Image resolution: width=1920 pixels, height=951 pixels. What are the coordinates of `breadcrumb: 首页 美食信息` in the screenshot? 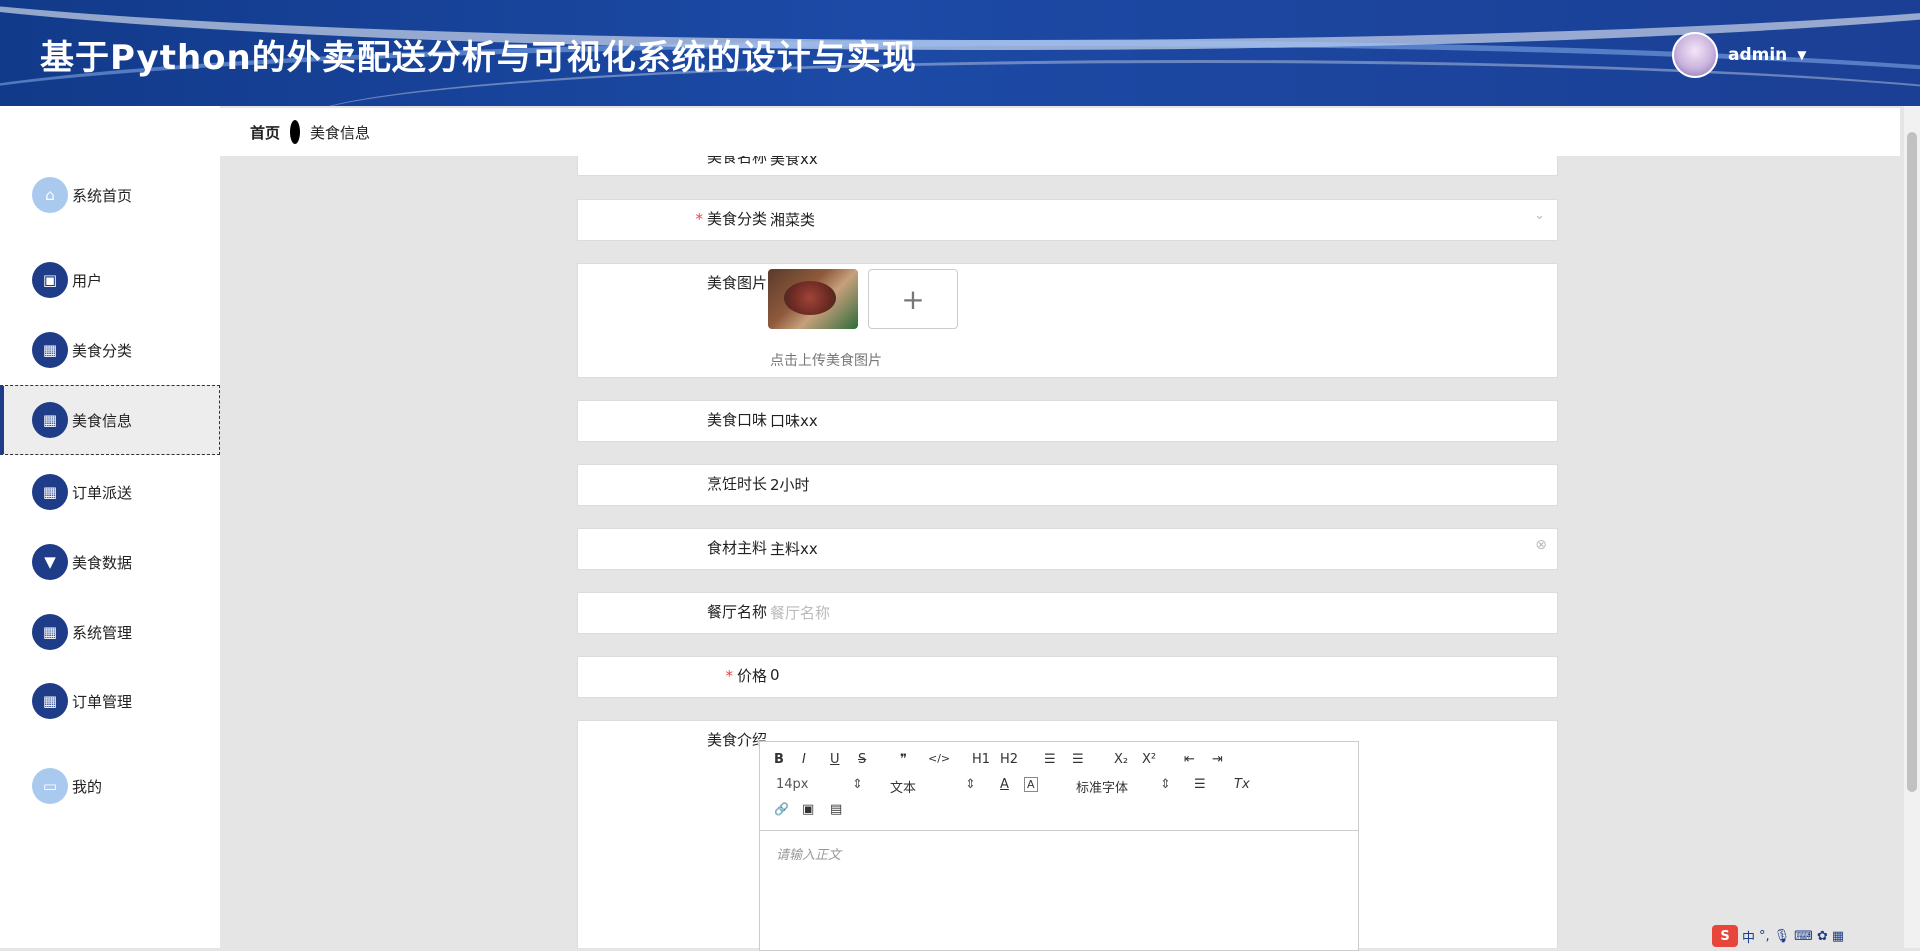 It's located at (1060, 132).